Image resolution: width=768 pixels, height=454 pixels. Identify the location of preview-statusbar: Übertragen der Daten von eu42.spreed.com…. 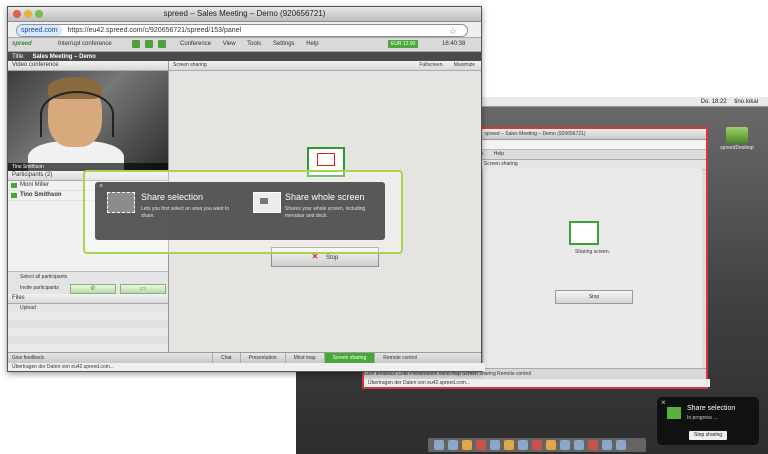
(537, 383).